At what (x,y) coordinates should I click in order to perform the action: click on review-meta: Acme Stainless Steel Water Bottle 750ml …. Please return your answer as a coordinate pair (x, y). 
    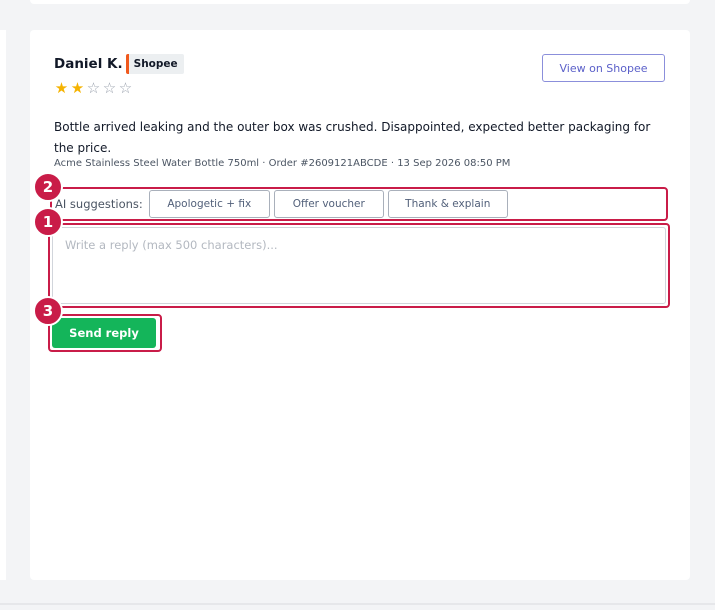
    Looking at the image, I should click on (282, 163).